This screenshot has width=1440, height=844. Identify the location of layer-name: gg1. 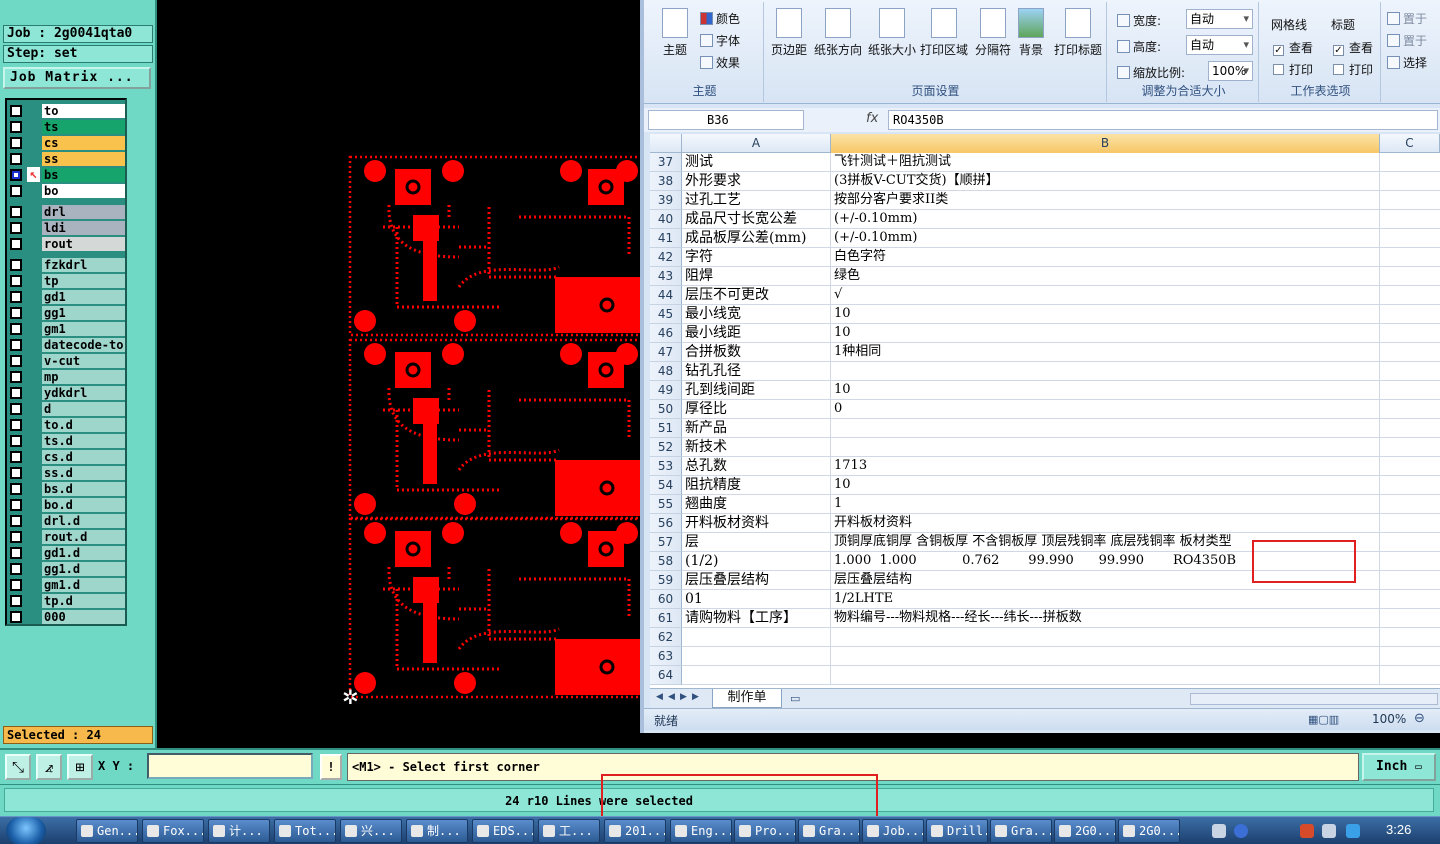
(83, 313).